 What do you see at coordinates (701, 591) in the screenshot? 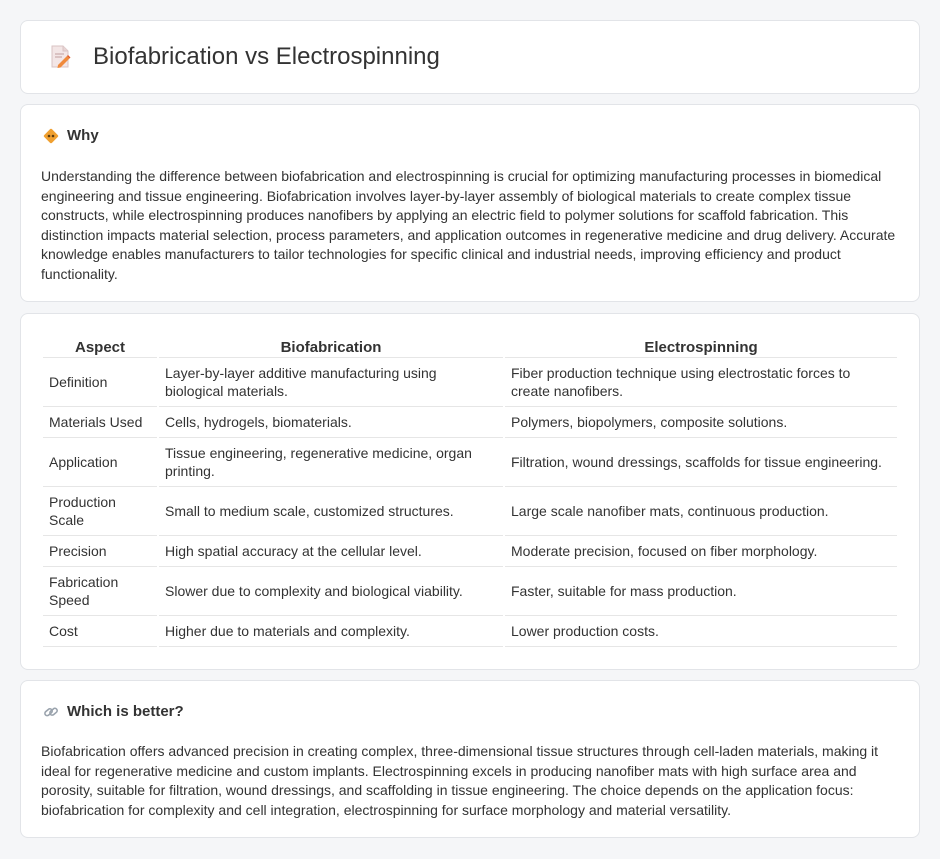
I see `table-cell: Faster, suitable for mass production.` at bounding box center [701, 591].